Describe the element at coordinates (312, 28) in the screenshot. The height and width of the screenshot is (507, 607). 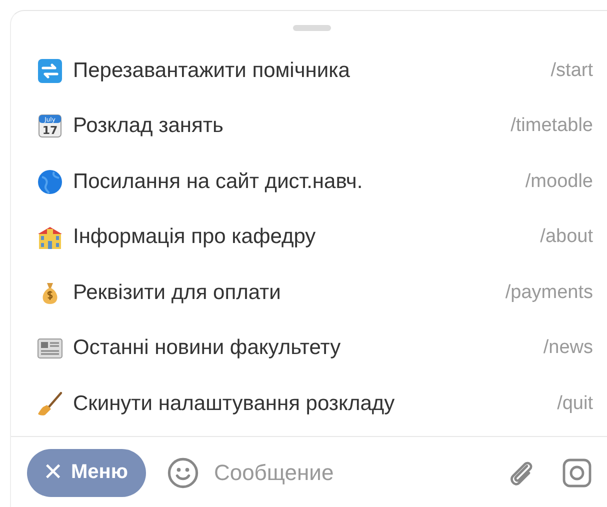
I see `drag-handle` at that location.